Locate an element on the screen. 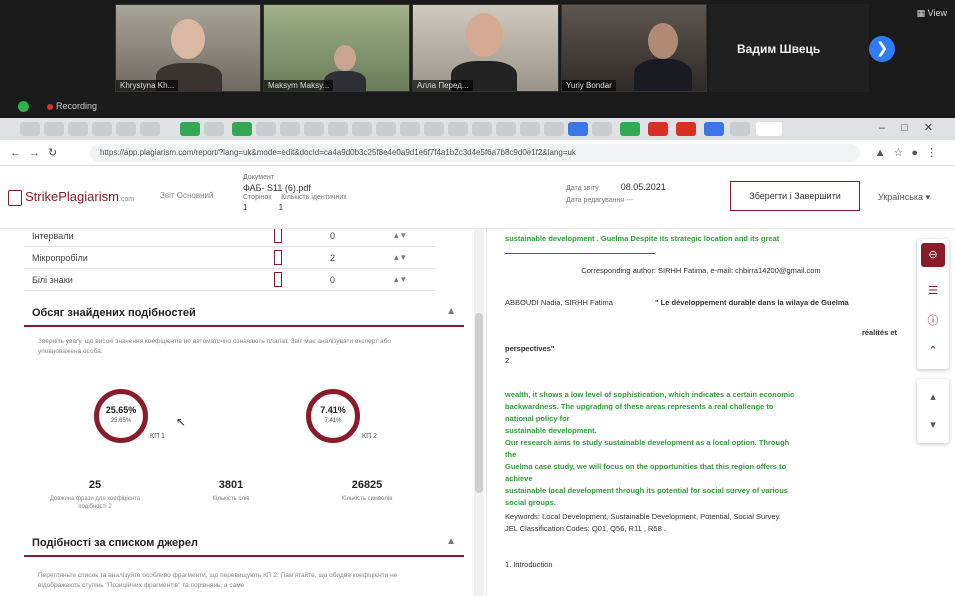 This screenshot has width=955, height=596. highlighted-line: social groups. is located at coordinates (701, 503).